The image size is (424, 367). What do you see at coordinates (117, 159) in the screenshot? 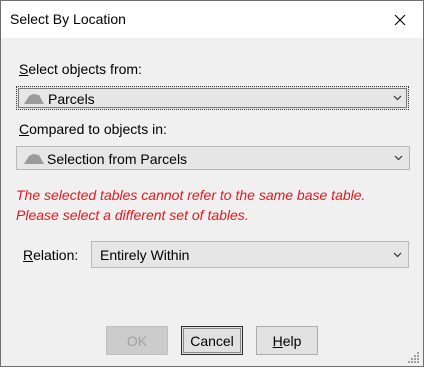
I see `compared-to-objects-value: Selection from Parcels` at bounding box center [117, 159].